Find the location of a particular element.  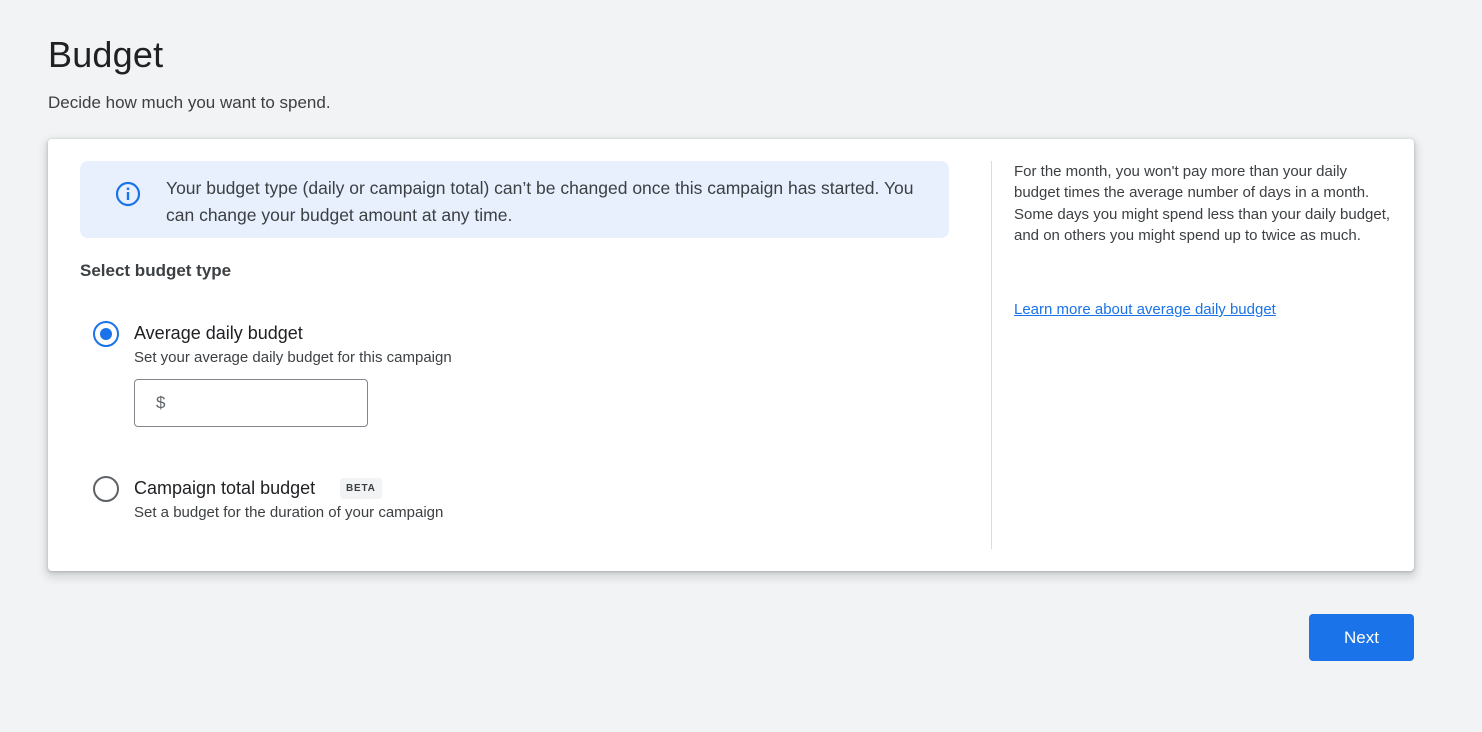

page-subtitle: Decide how much you want to spend. is located at coordinates (189, 102).